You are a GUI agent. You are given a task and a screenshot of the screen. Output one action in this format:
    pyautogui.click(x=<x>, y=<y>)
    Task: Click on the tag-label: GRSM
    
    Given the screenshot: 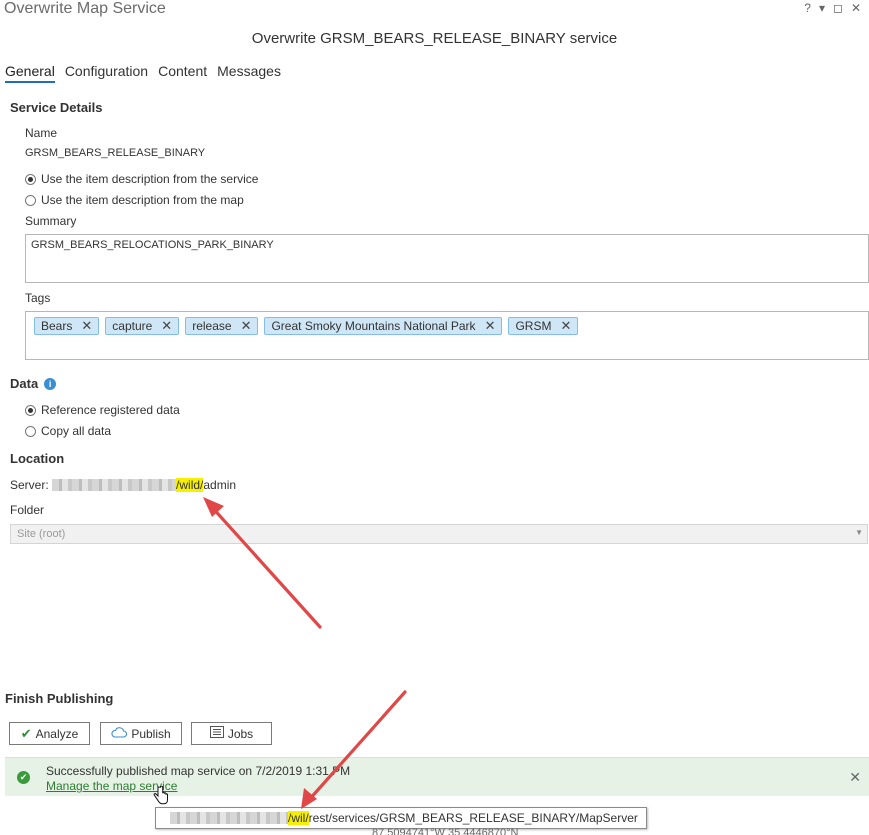 What is the action you would take?
    pyautogui.click(x=533, y=326)
    